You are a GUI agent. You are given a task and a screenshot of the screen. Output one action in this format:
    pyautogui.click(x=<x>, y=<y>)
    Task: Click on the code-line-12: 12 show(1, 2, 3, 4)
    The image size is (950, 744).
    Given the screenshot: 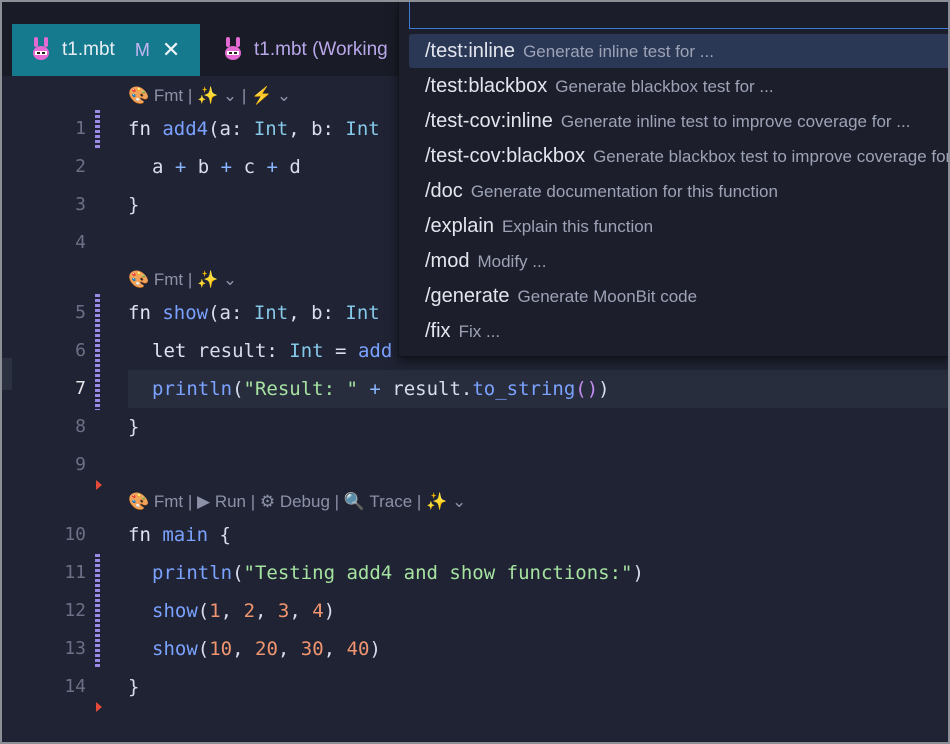 What is the action you would take?
    pyautogui.click(x=475, y=611)
    